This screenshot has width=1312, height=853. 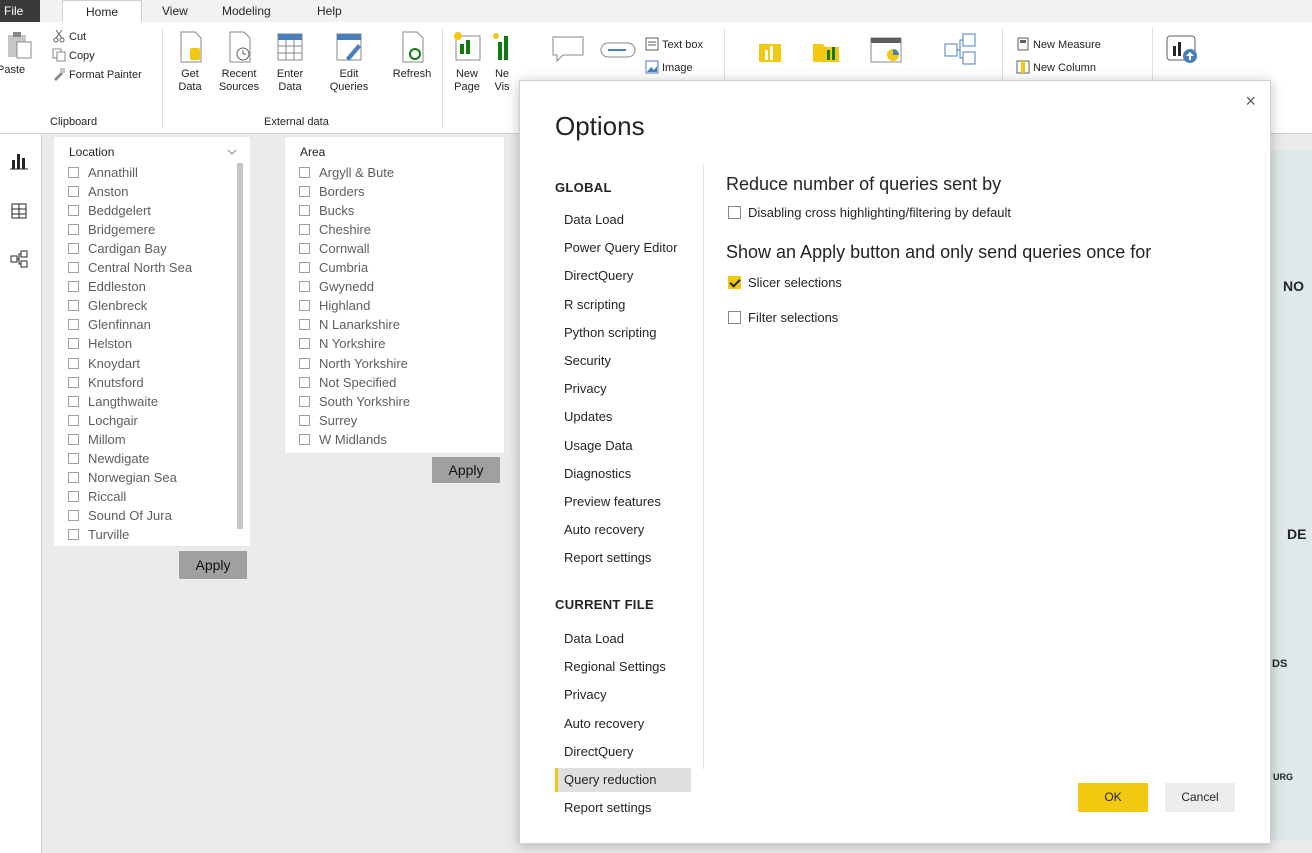 I want to click on slicer-item: Not Specified, so click(x=347, y=384).